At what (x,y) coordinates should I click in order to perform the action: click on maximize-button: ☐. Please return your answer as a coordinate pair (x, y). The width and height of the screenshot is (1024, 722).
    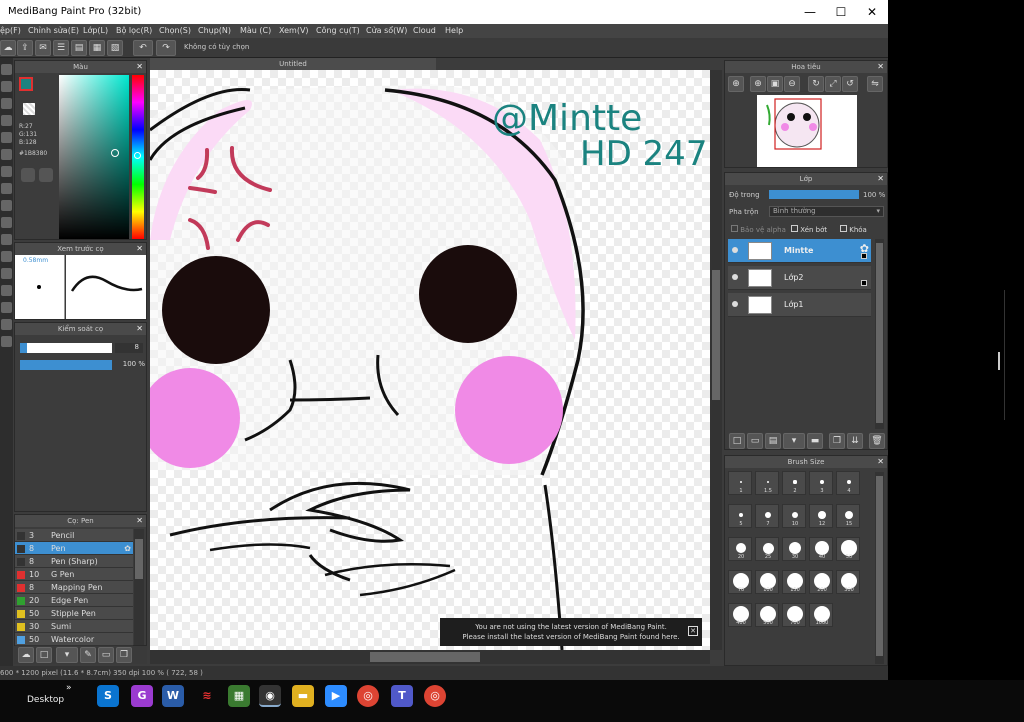
    Looking at the image, I should click on (841, 12).